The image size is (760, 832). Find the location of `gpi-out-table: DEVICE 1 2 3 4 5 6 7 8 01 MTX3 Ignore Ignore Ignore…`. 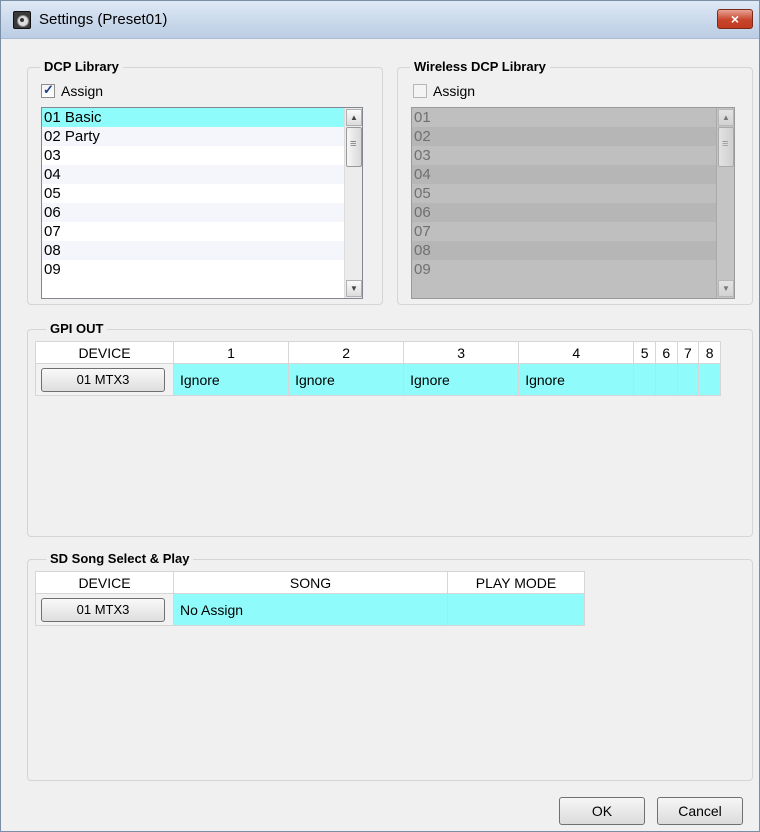

gpi-out-table: DEVICE 1 2 3 4 5 6 7 8 01 MTX3 Ignore Ignore Ignore… is located at coordinates (378, 368).